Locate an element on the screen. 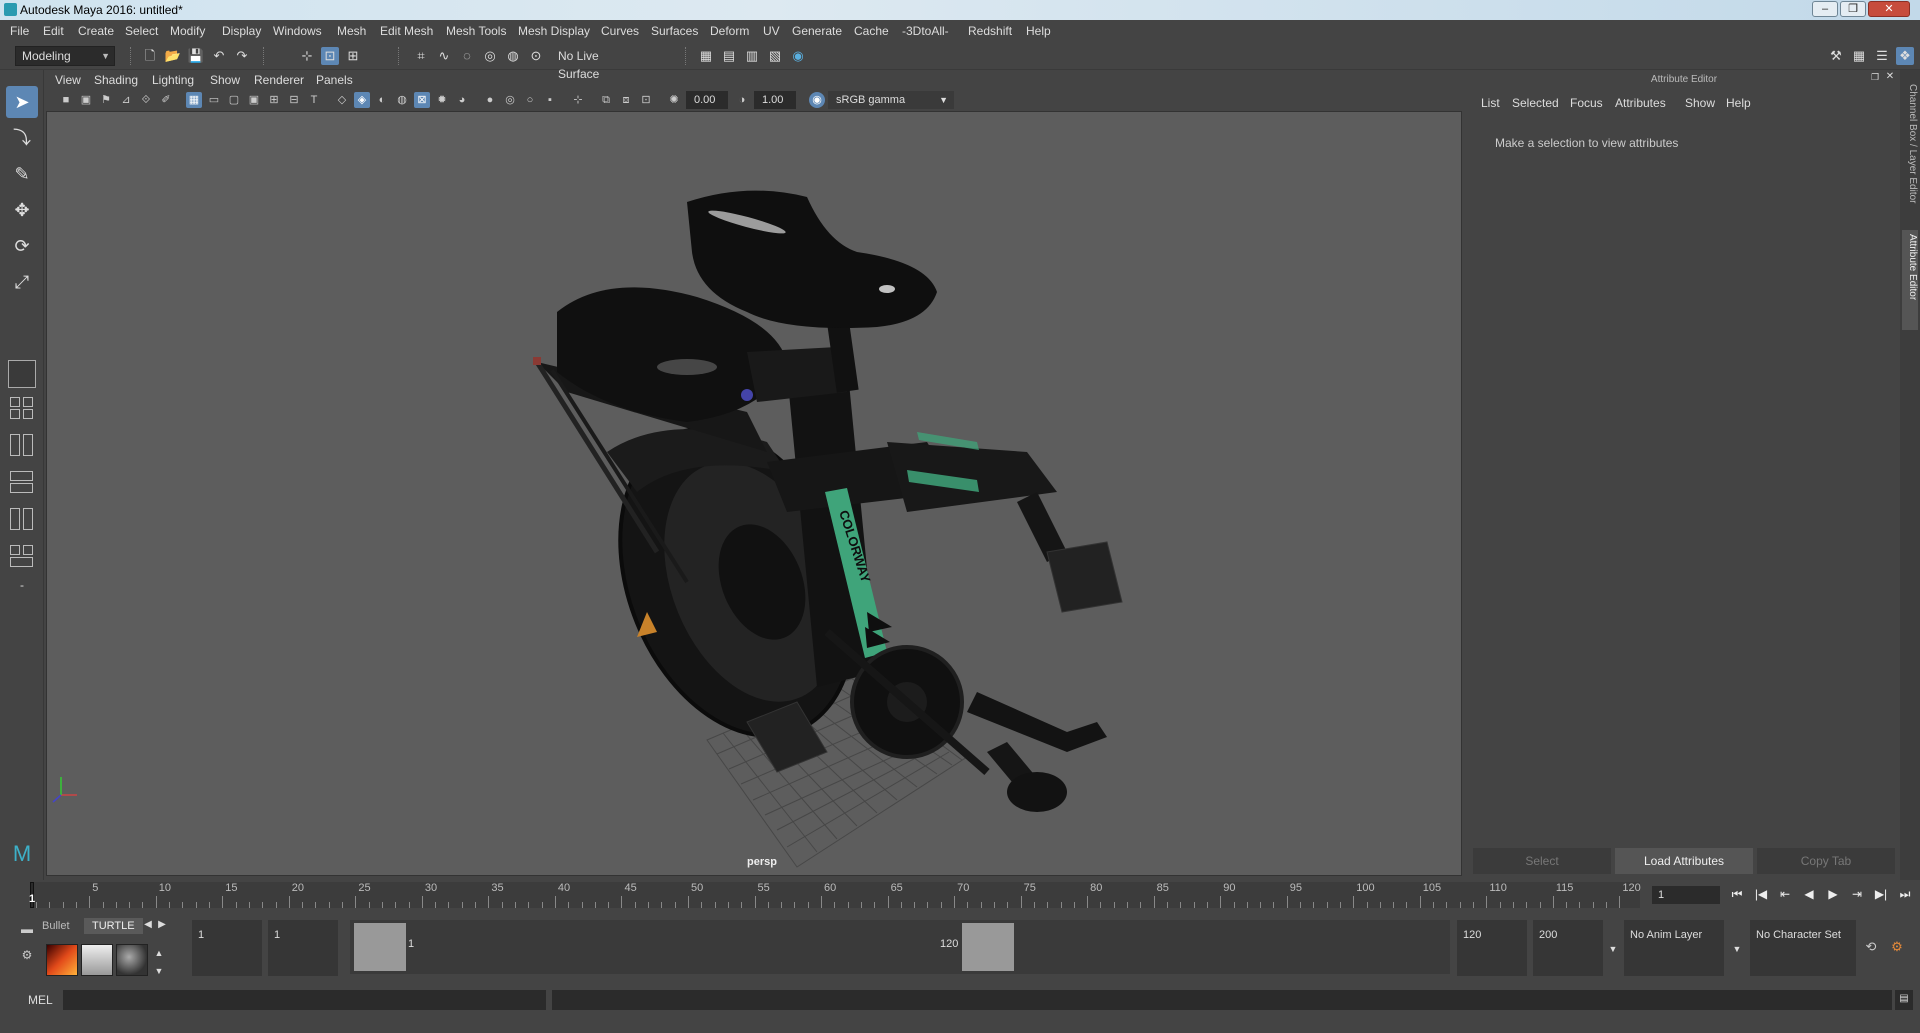  bookmark-icon: ⚑ is located at coordinates (106, 100).